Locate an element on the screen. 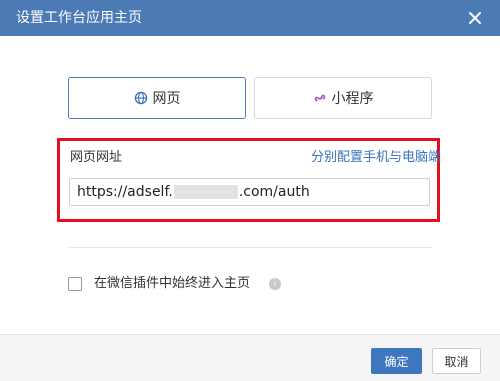  dialog-title: 设置工作台应用主页 is located at coordinates (79, 18).